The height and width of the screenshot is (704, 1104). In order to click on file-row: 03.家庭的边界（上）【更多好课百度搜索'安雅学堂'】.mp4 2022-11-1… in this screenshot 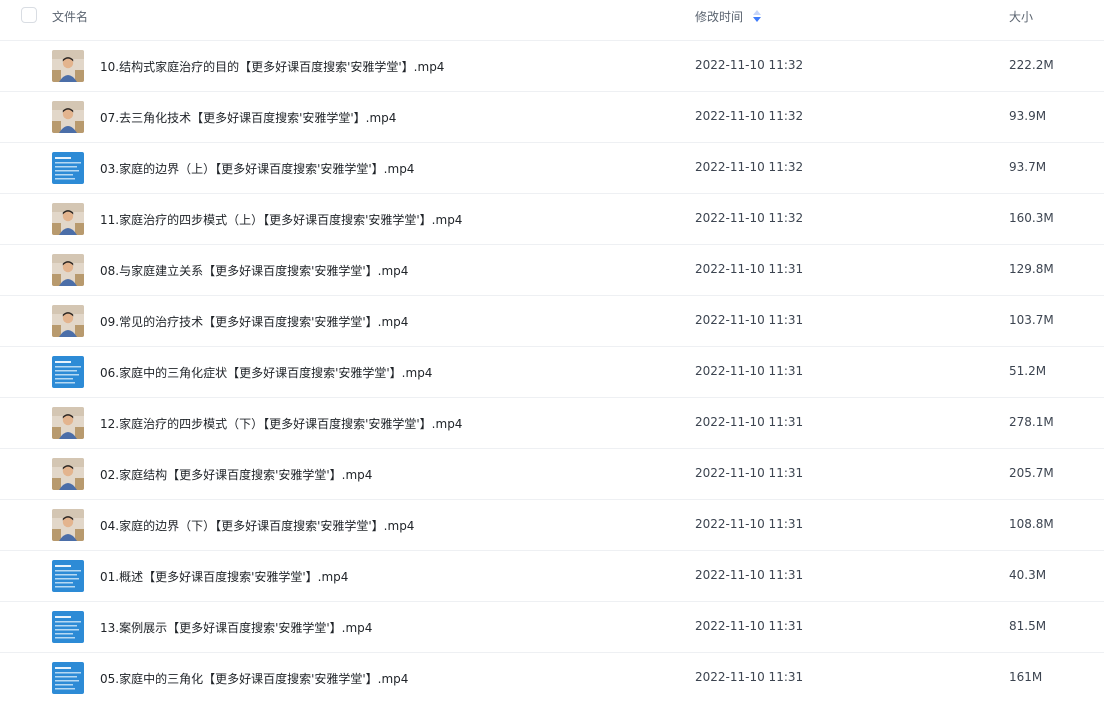, I will do `click(552, 167)`.